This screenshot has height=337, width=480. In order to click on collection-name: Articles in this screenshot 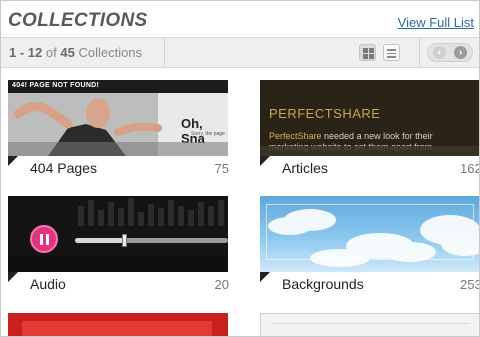, I will do `click(305, 168)`.